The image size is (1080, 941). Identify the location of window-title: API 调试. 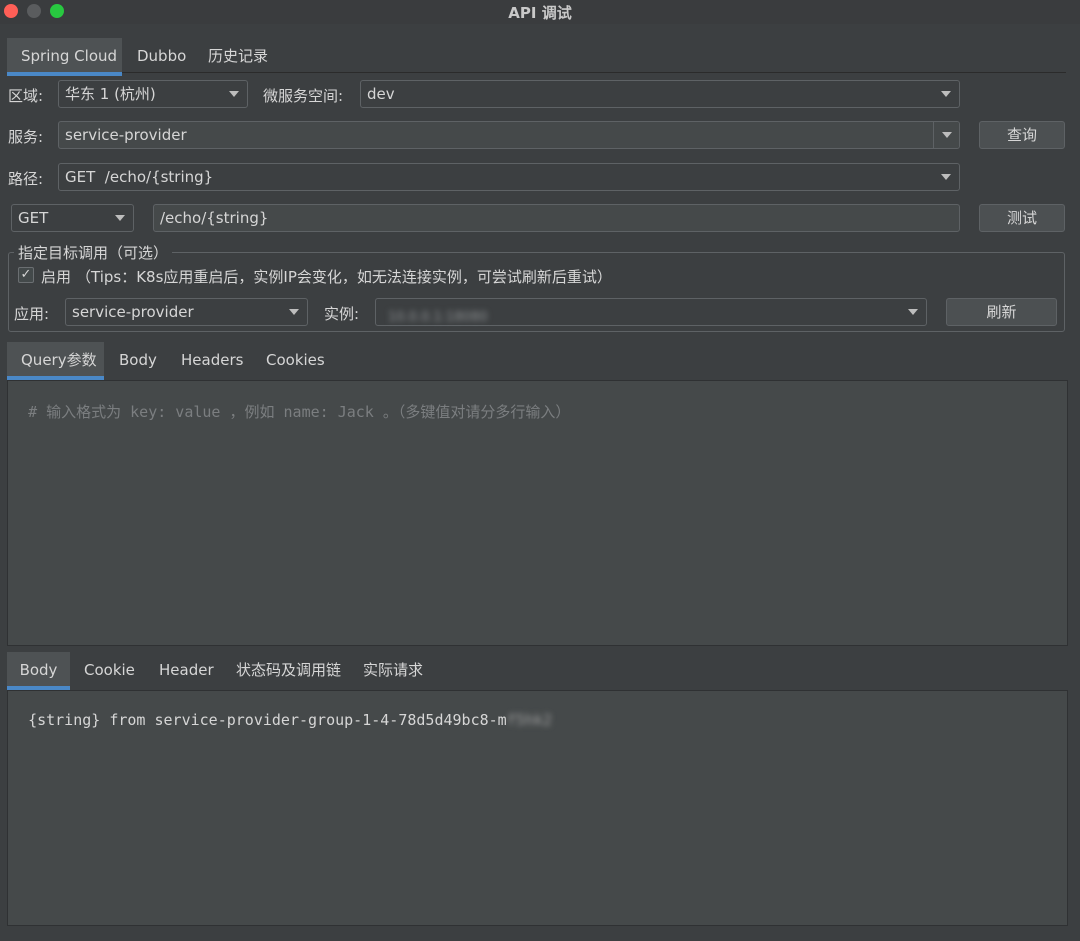
(540, 13).